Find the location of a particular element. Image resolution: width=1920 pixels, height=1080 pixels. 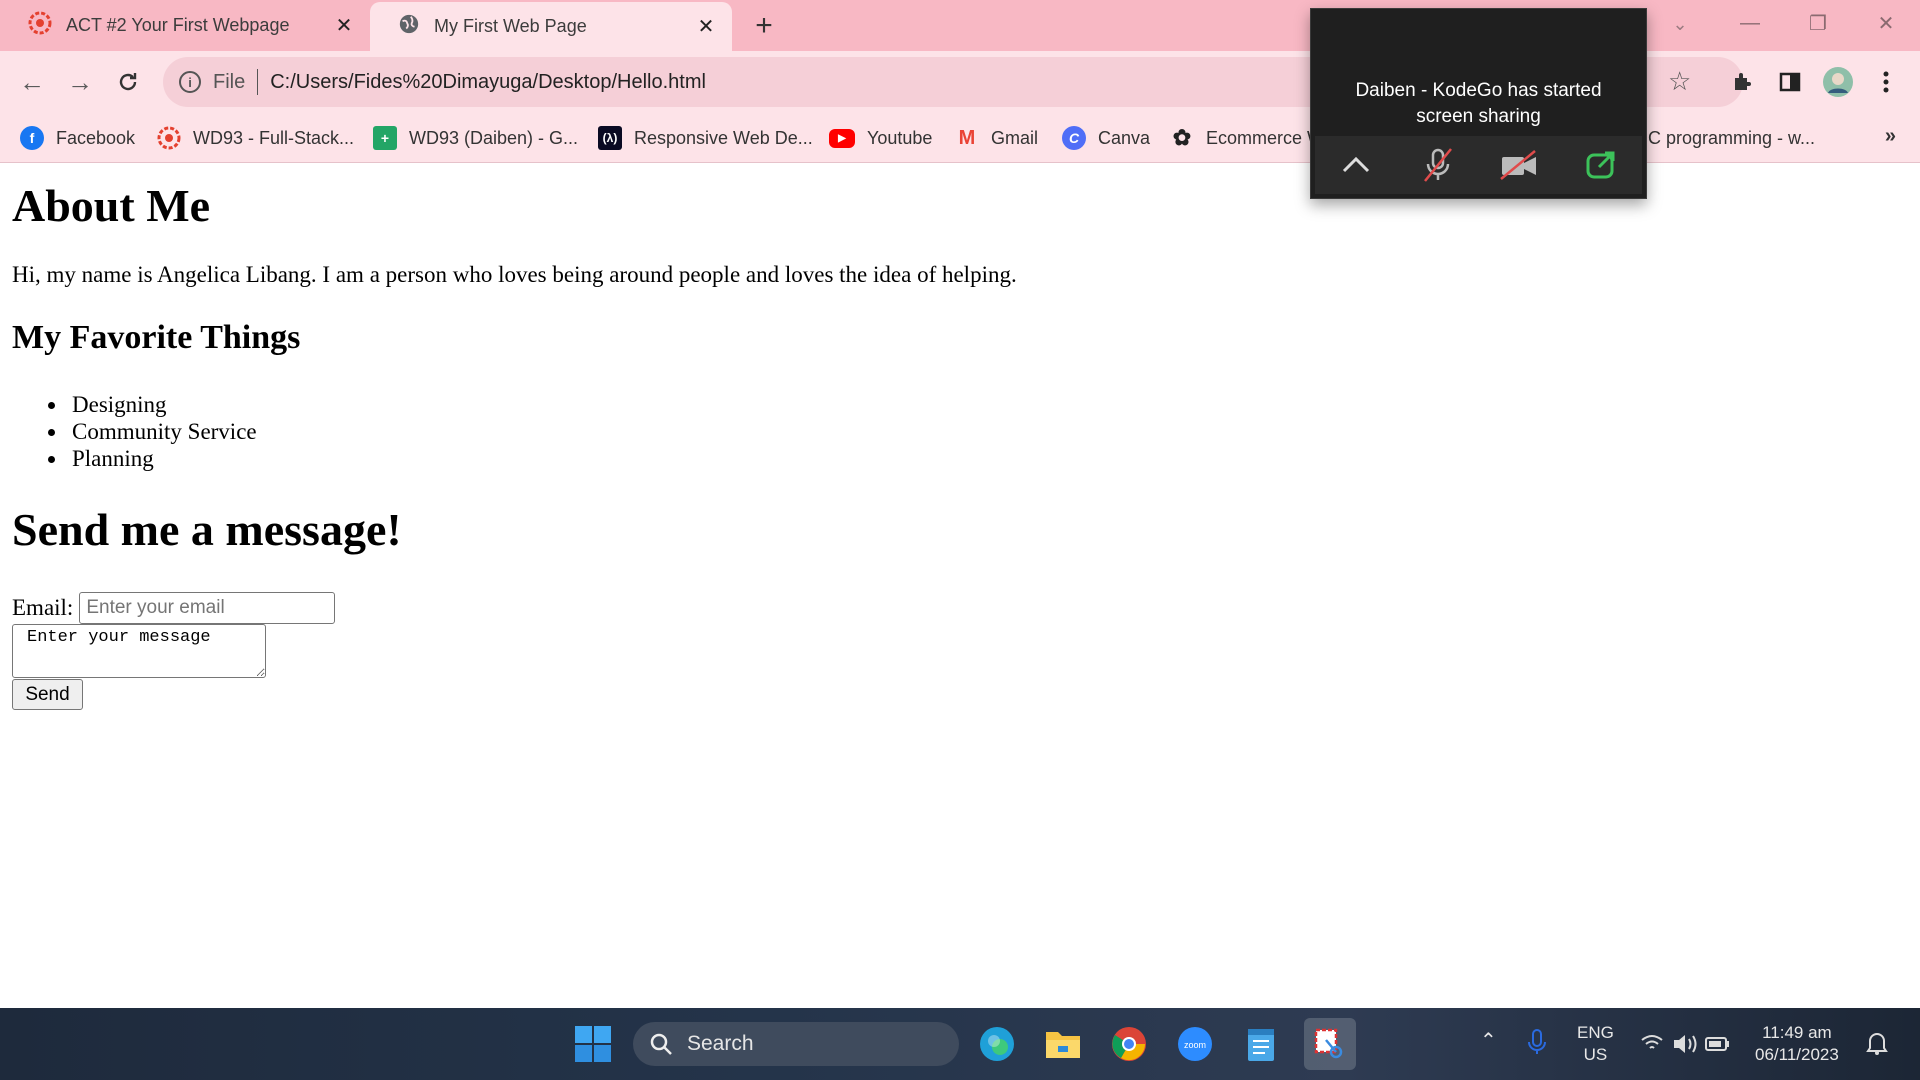

sheets-icon: + is located at coordinates (385, 138).